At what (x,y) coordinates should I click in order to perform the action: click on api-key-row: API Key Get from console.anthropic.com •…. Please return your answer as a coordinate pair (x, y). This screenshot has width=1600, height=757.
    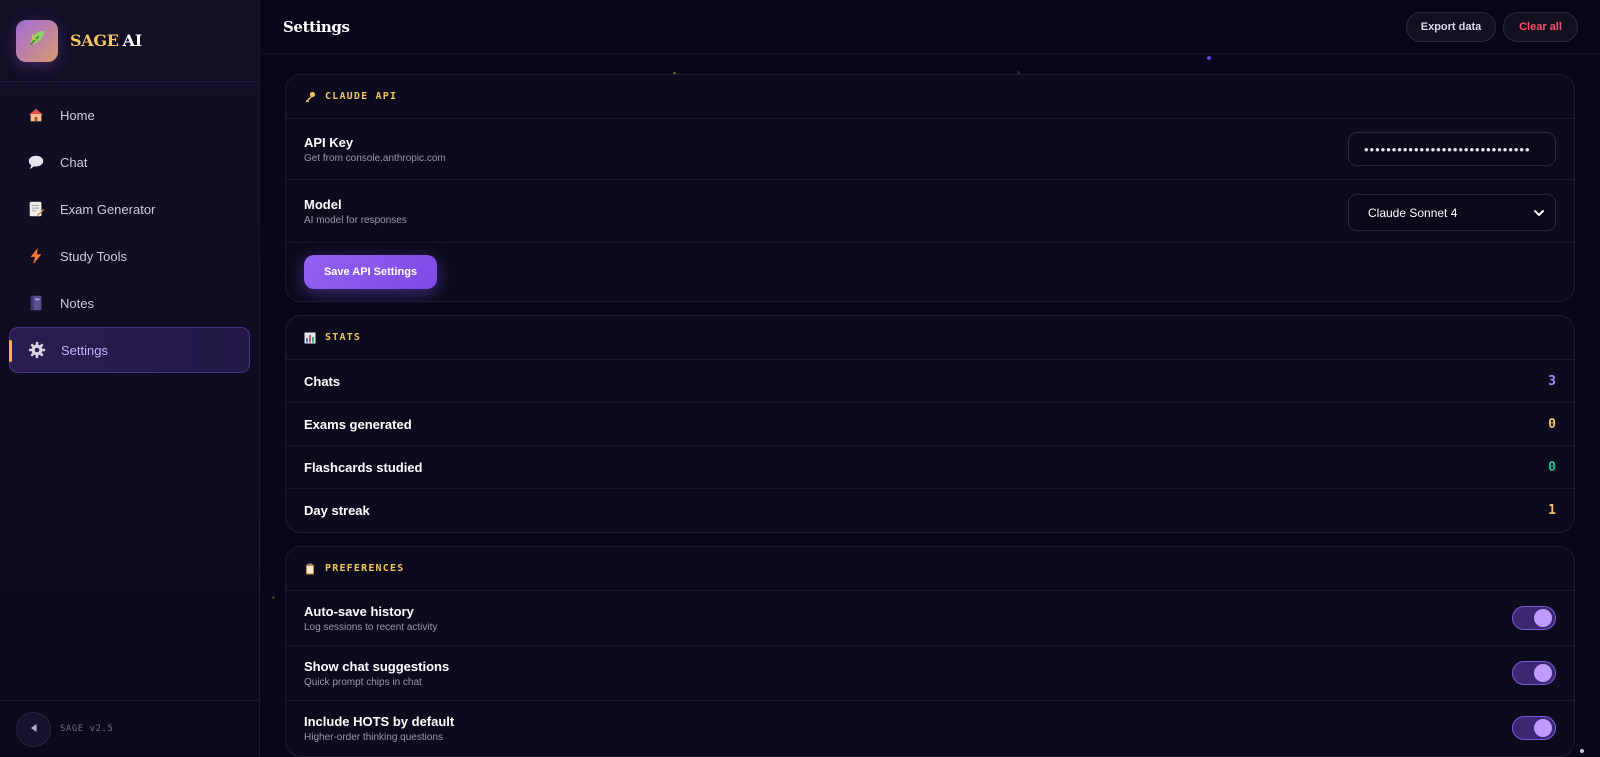
    Looking at the image, I should click on (930, 149).